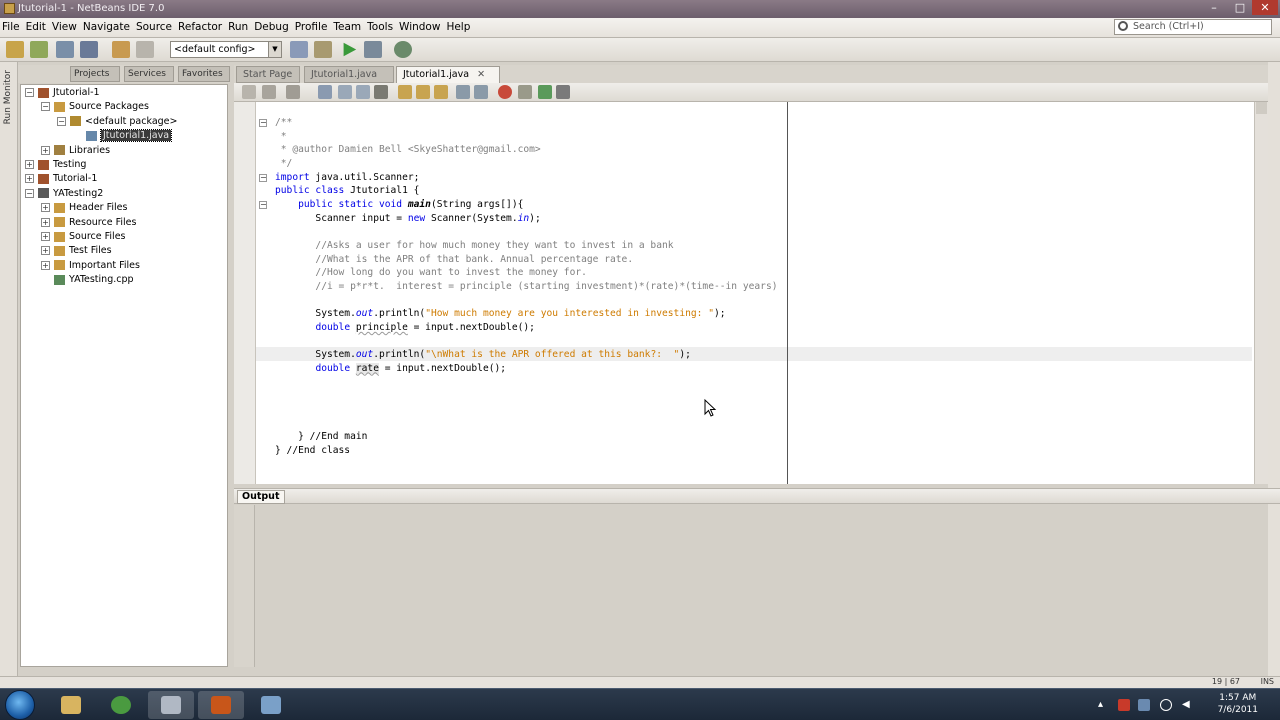 Image resolution: width=1280 pixels, height=720 pixels. Describe the element at coordinates (347, 27) in the screenshot. I see `menu-item-team: Team` at that location.